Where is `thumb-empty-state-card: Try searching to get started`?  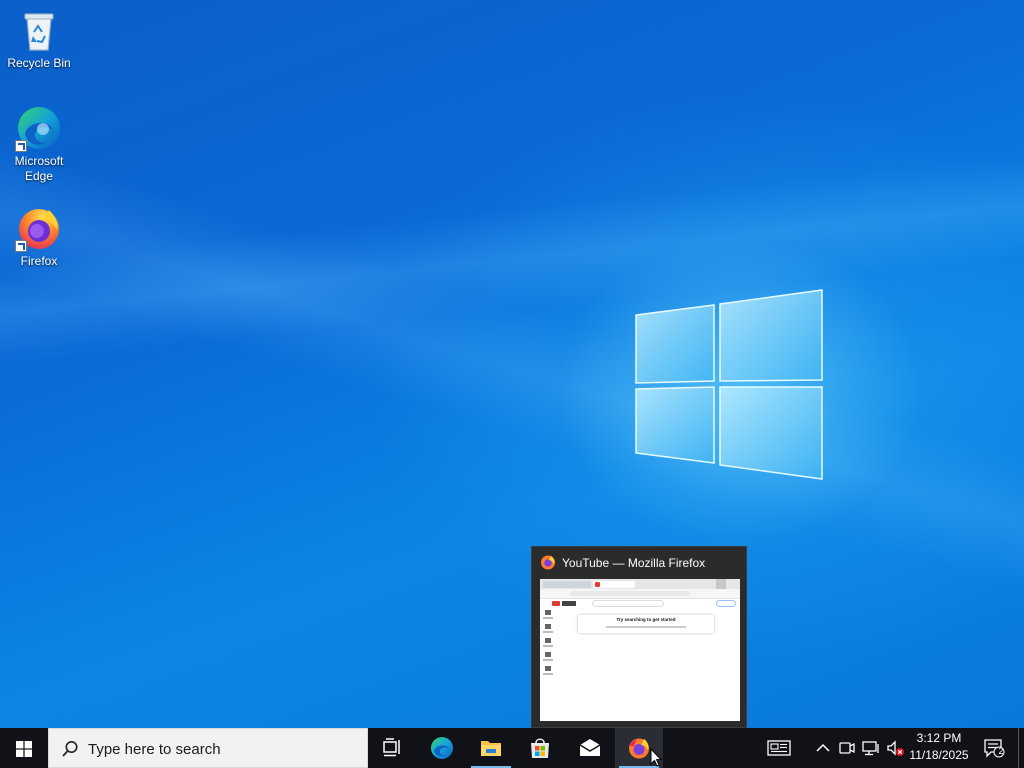 thumb-empty-state-card: Try searching to get started is located at coordinates (646, 624).